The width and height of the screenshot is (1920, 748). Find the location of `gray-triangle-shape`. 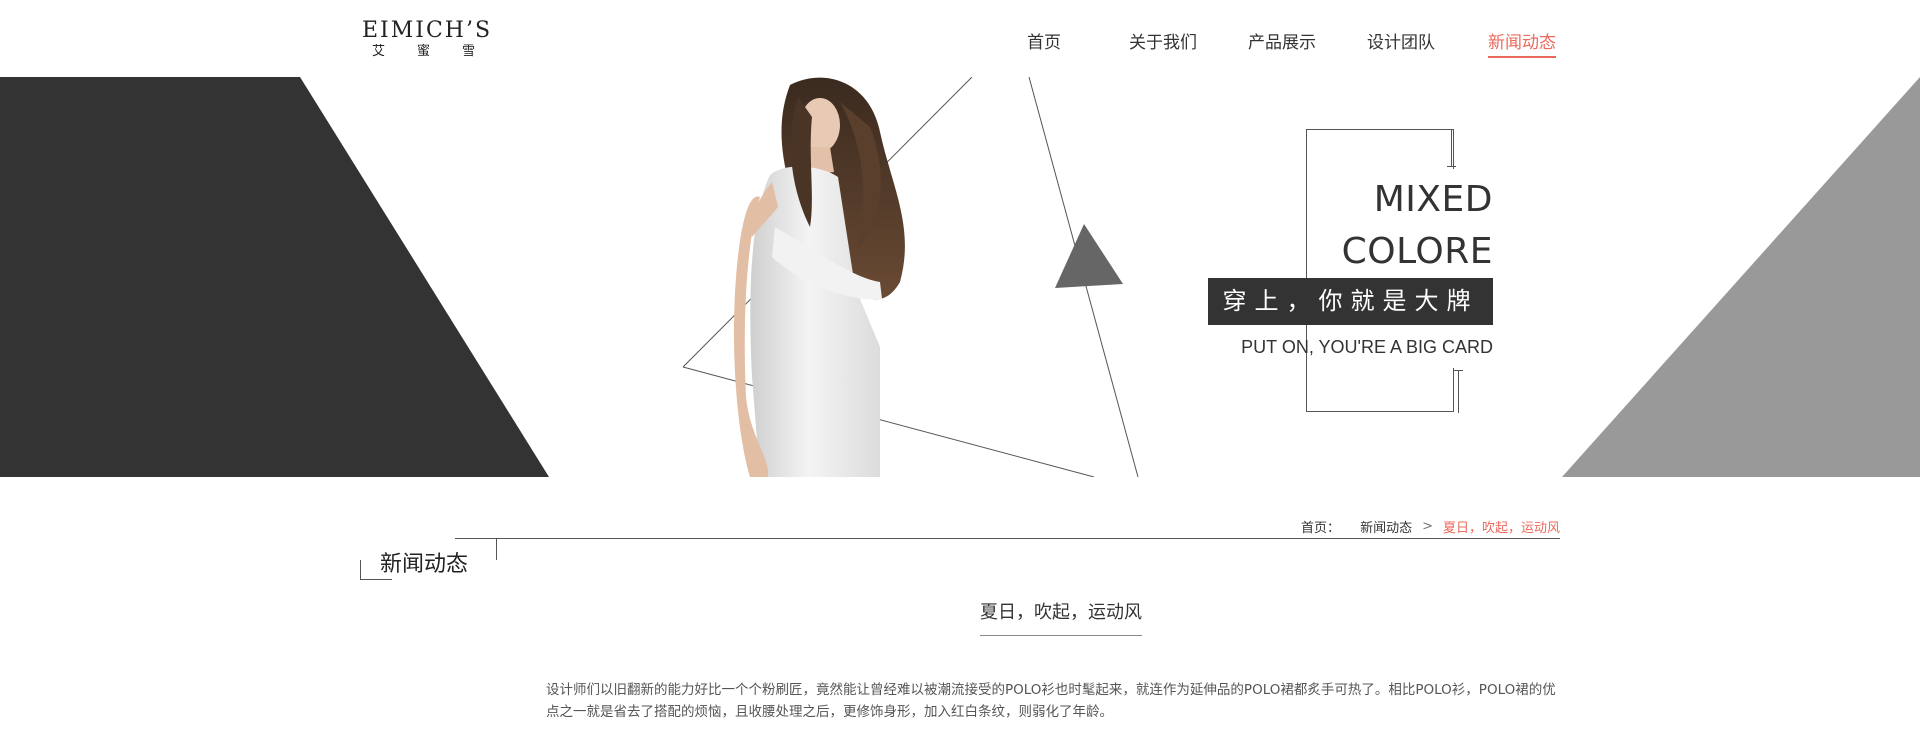

gray-triangle-shape is located at coordinates (1741, 277).